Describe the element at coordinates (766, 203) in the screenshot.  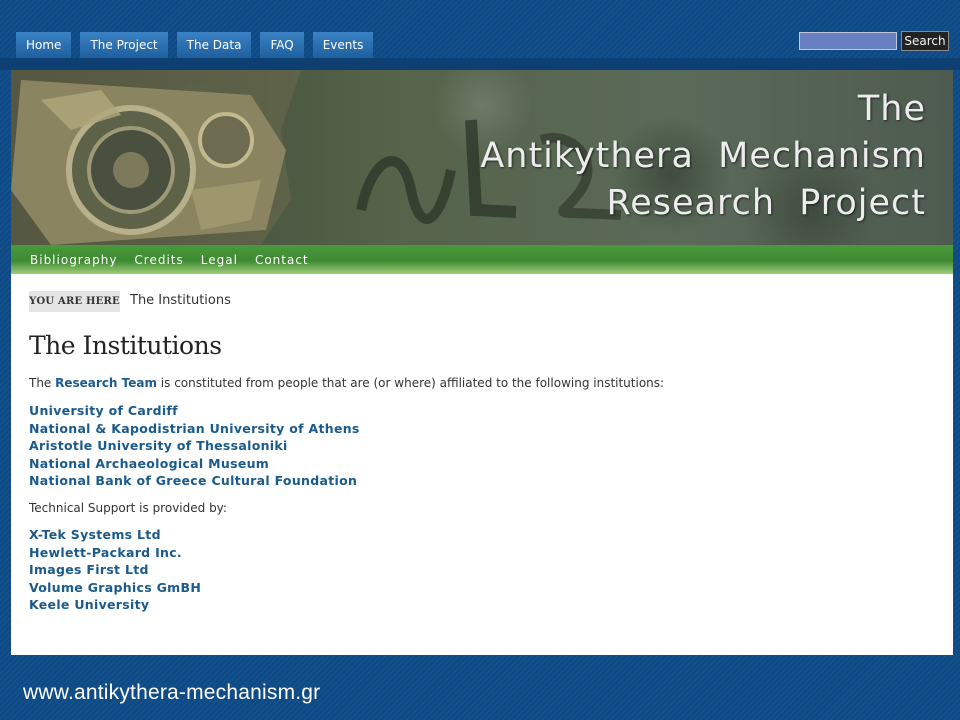
I see `site-title-line: Research Project` at that location.